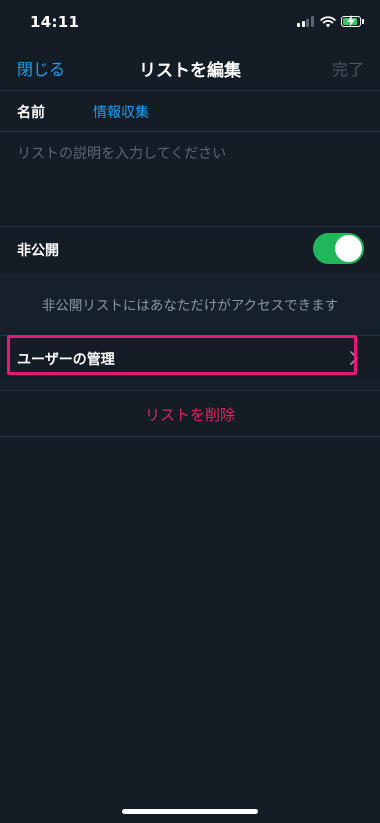  I want to click on toggle-knob, so click(348, 248).